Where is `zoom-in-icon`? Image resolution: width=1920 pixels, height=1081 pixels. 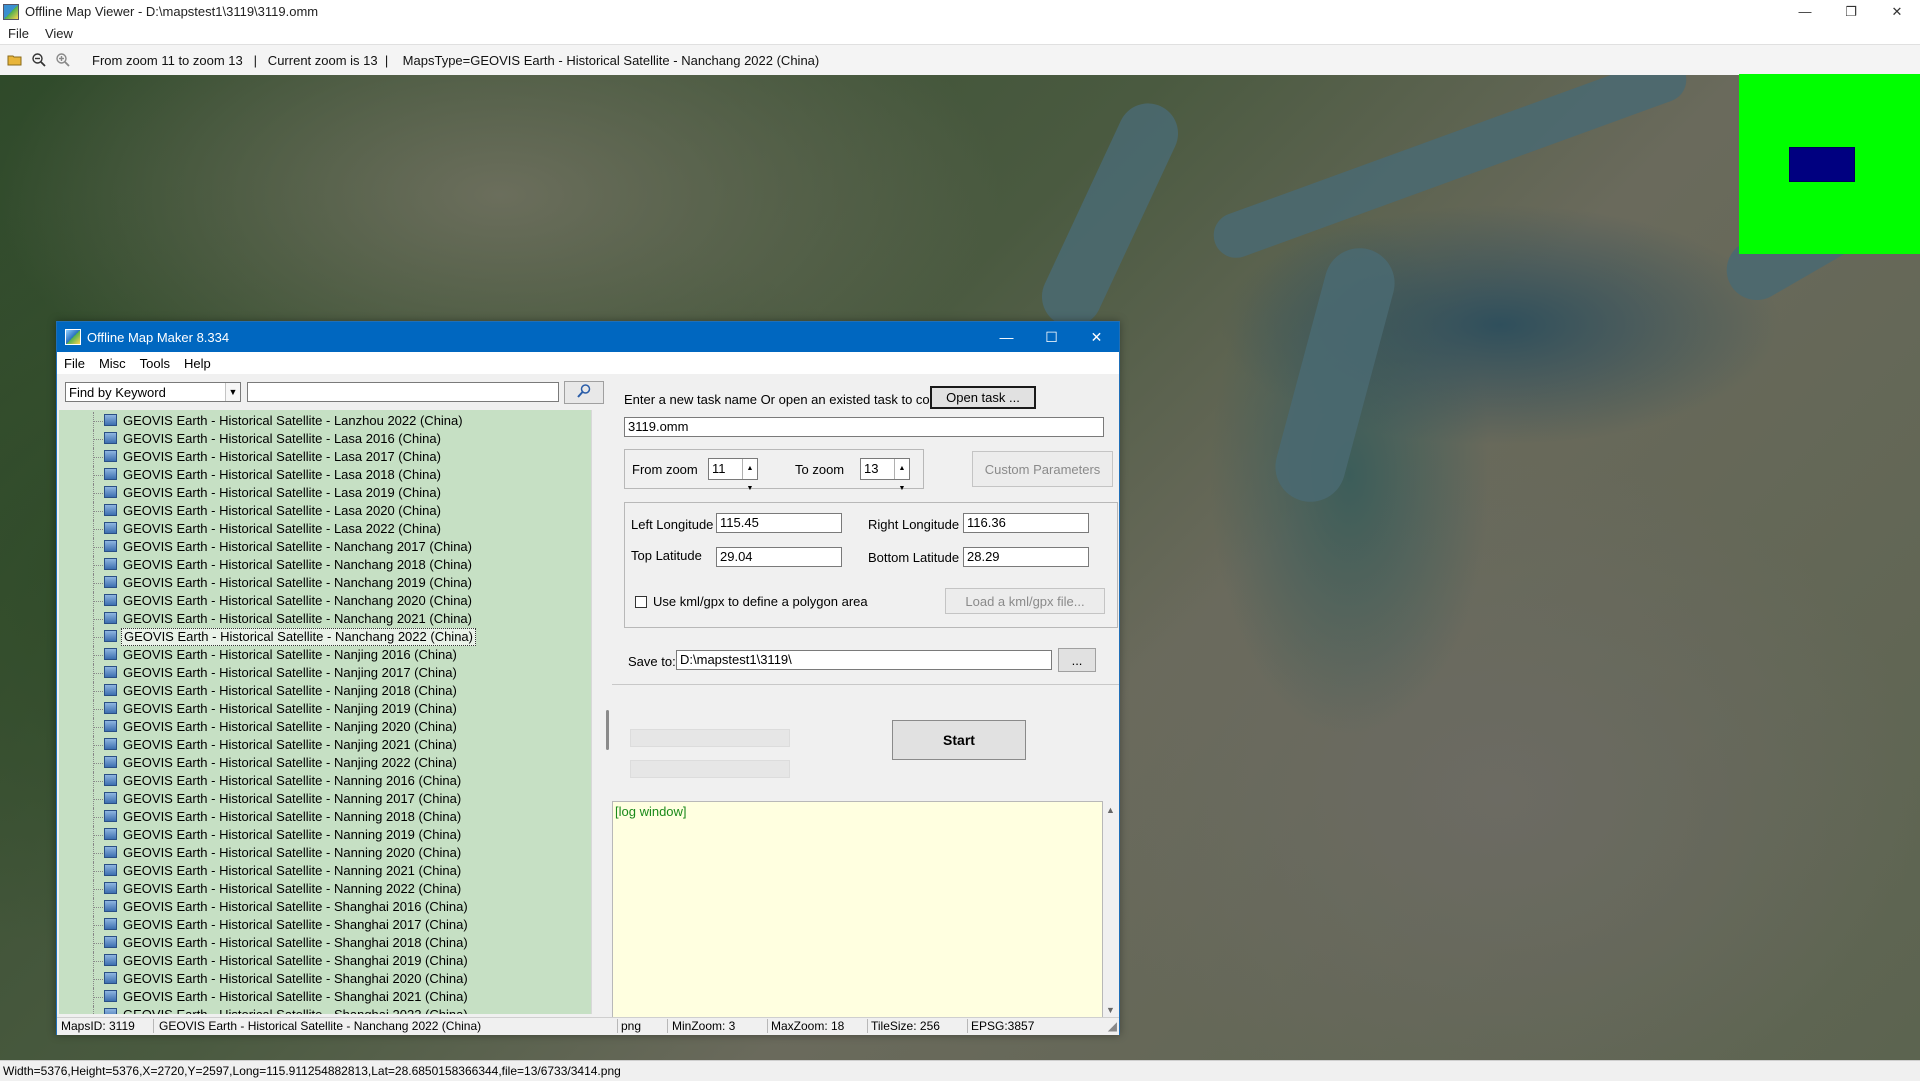 zoom-in-icon is located at coordinates (63, 60).